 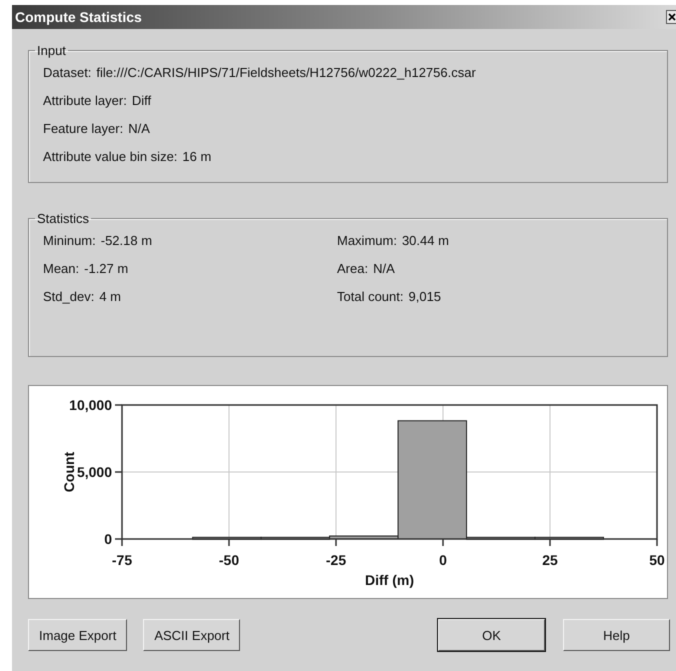 I want to click on stat-label: Std_dev:, so click(x=68, y=296).